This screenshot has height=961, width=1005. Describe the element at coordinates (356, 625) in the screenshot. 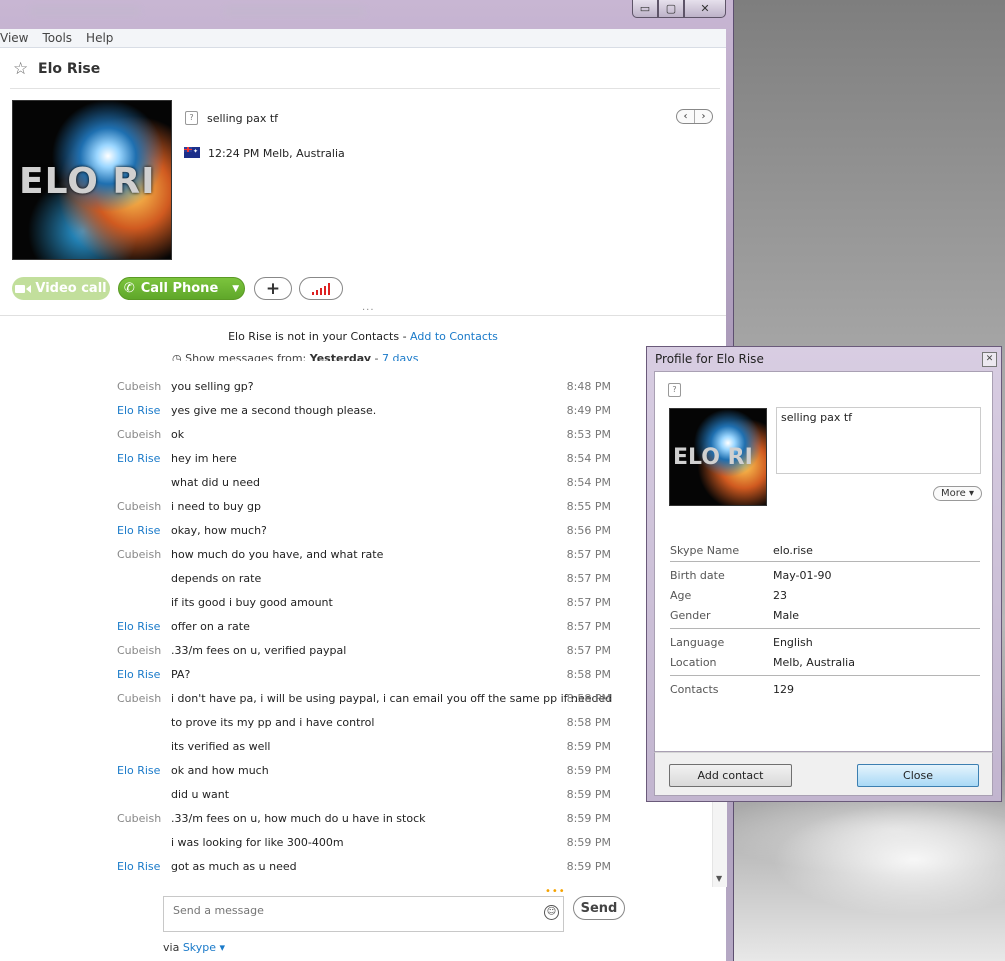

I see `message-row: Elo Rise offer on a rate 8:57 PM` at that location.